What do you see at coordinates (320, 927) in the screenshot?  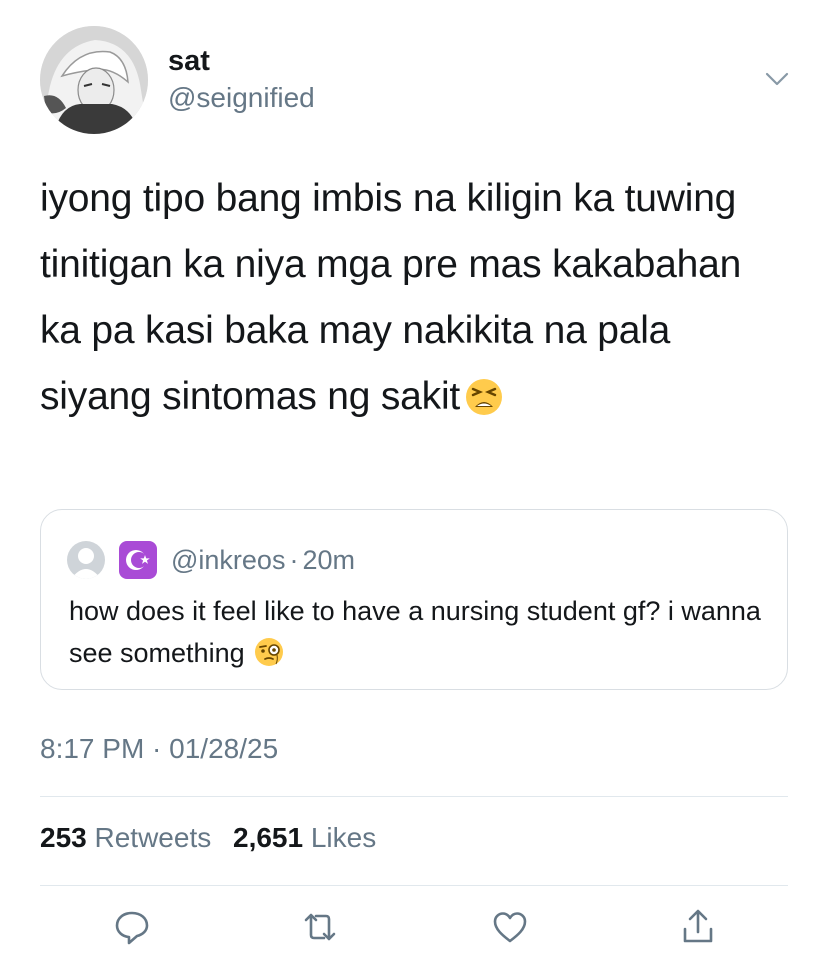 I see `retweet-icon` at bounding box center [320, 927].